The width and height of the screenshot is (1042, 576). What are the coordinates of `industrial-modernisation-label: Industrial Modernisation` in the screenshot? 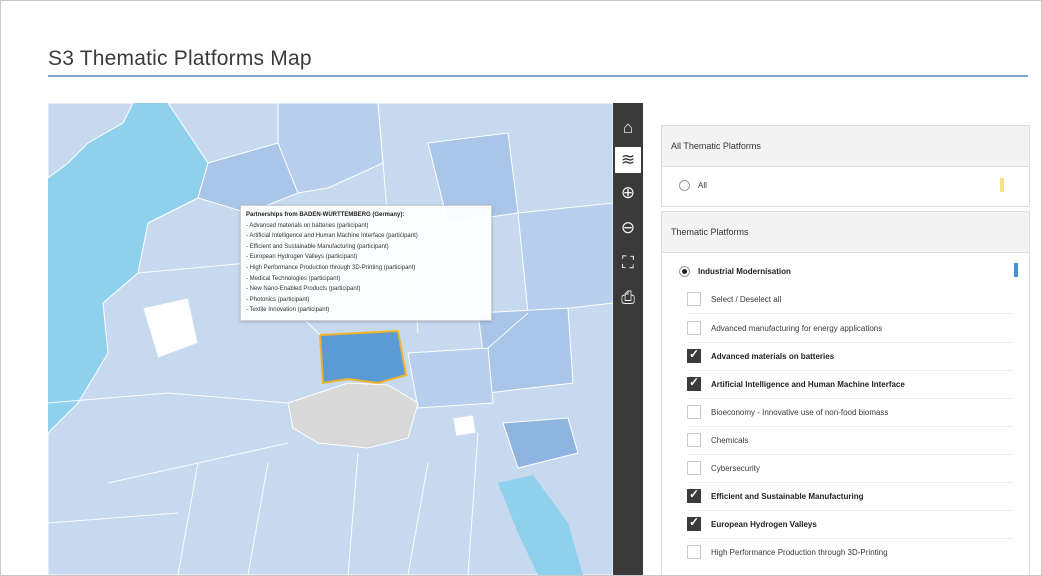 It's located at (744, 271).